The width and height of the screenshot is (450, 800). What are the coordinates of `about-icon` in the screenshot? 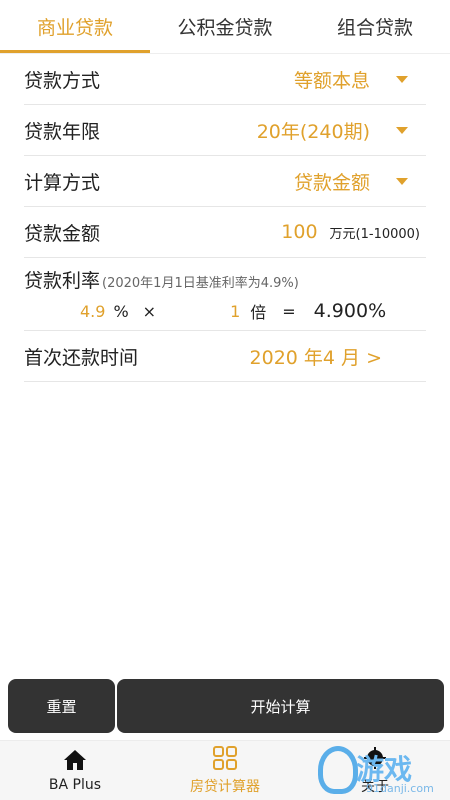 It's located at (375, 757).